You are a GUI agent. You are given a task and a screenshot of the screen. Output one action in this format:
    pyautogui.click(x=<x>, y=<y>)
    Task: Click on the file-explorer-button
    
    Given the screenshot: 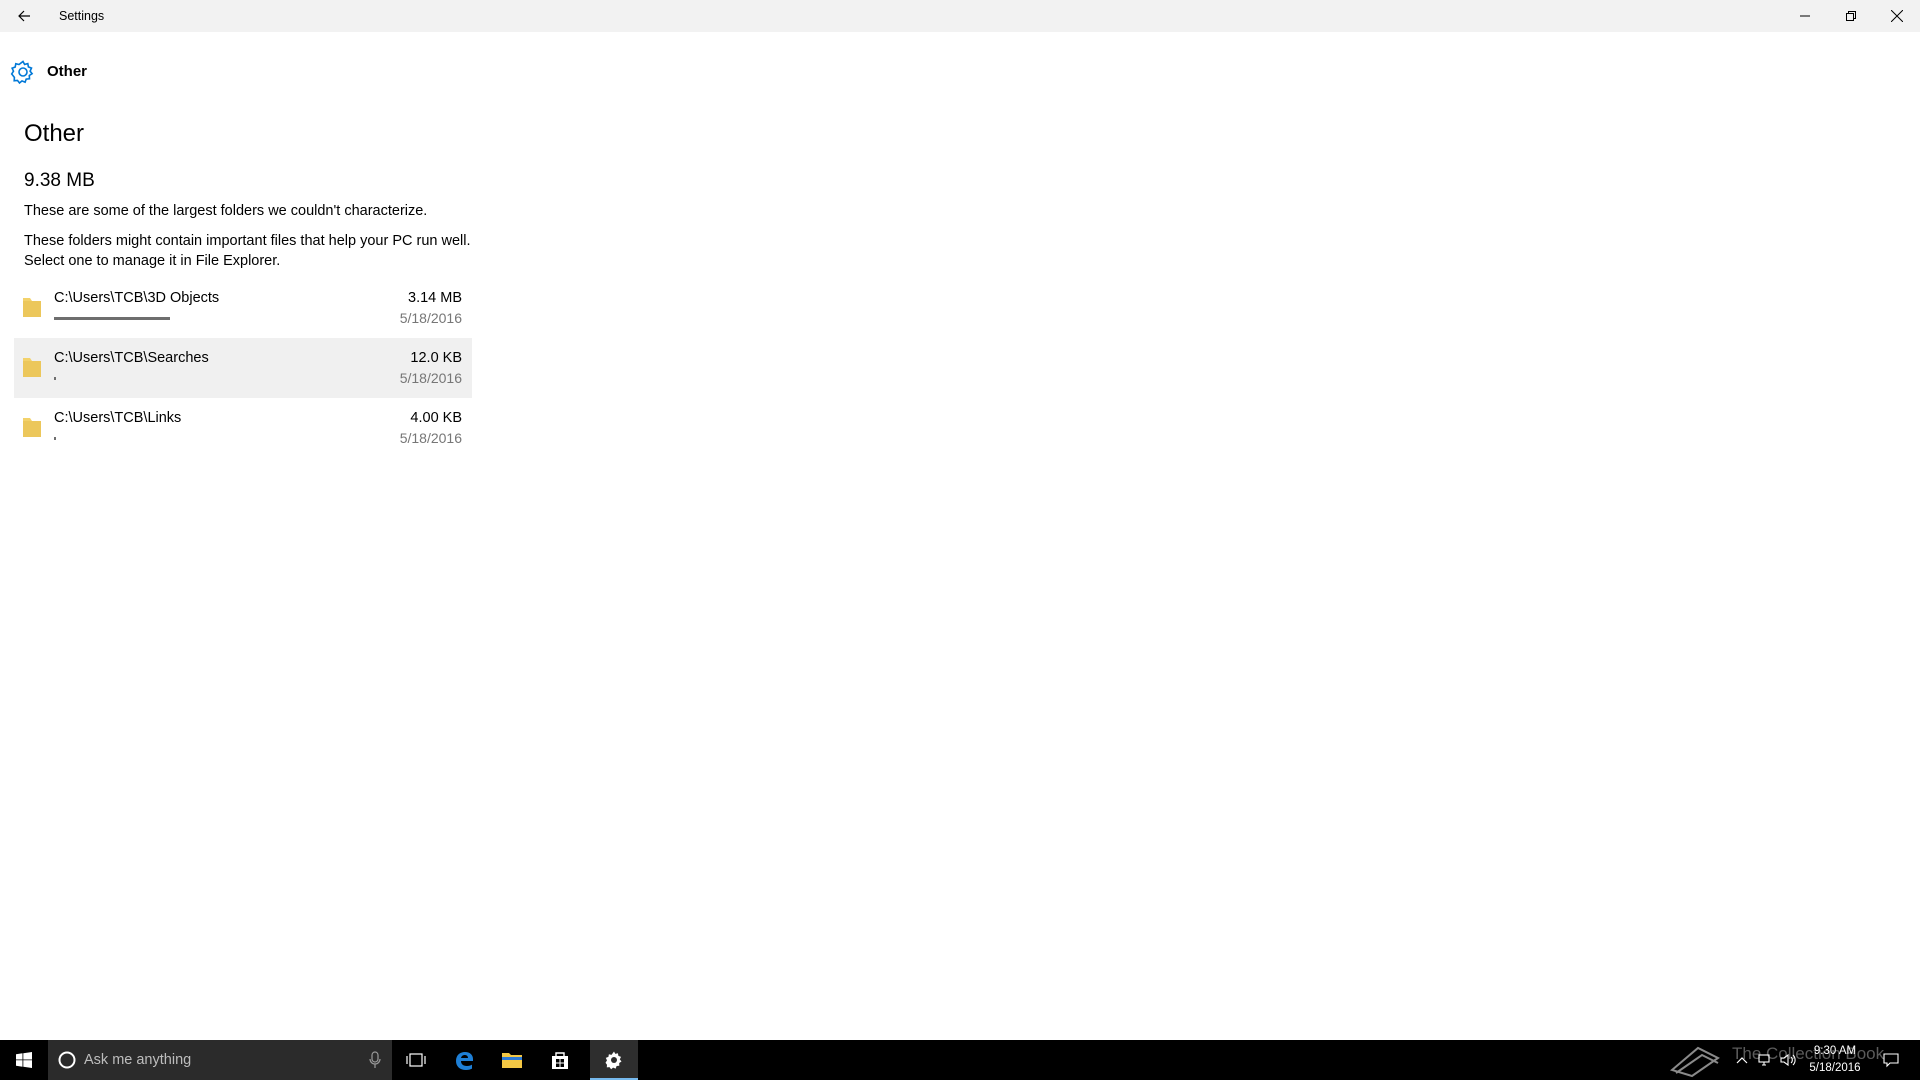 What is the action you would take?
    pyautogui.click(x=512, y=1060)
    